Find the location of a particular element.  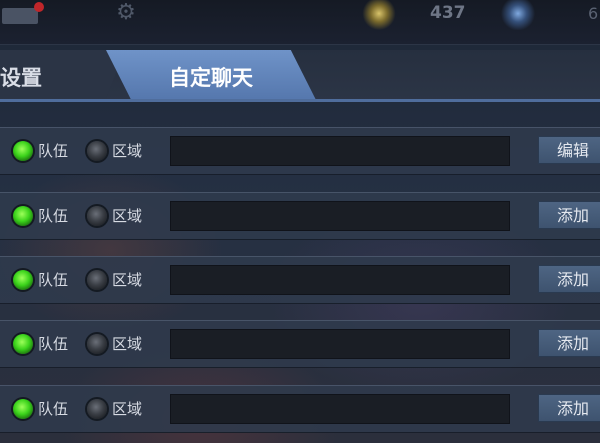

top-right-count: 6 is located at coordinates (593, 13).